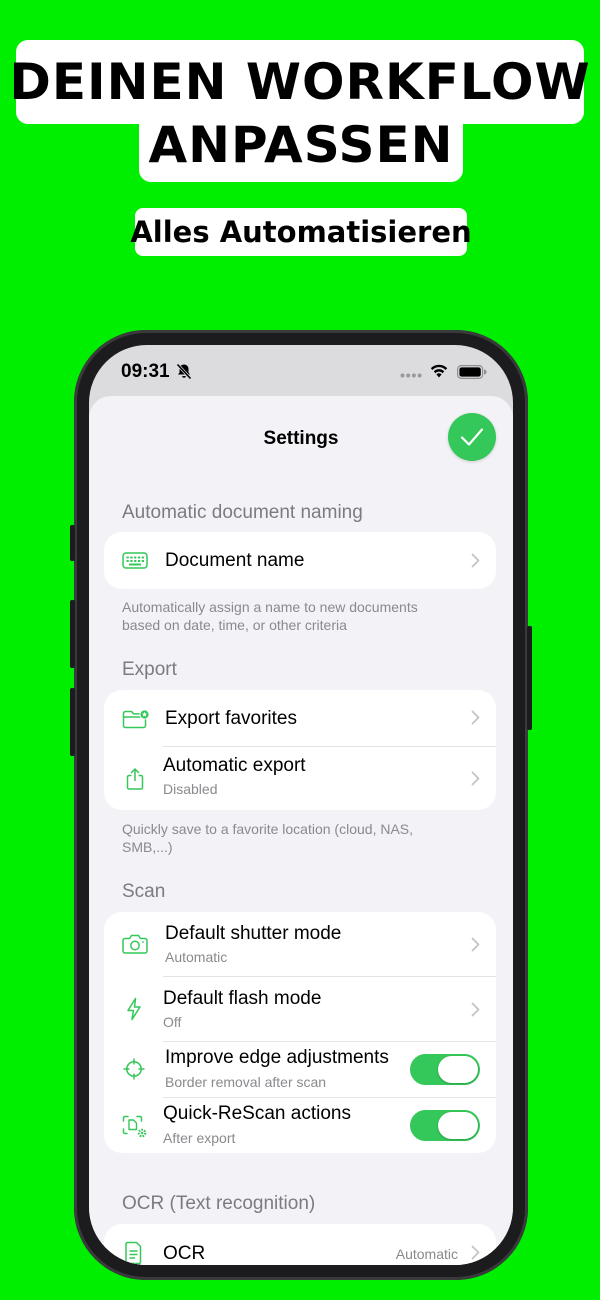  I want to click on row-label: Default shutter mode, so click(253, 933).